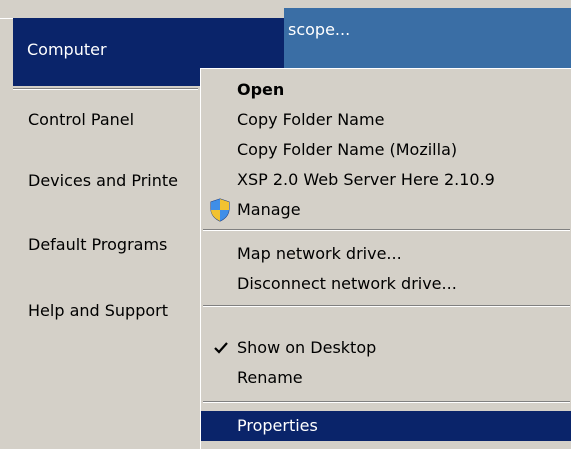  What do you see at coordinates (114, 310) in the screenshot?
I see `start-menu-item-help-and-support: Help and Support` at bounding box center [114, 310].